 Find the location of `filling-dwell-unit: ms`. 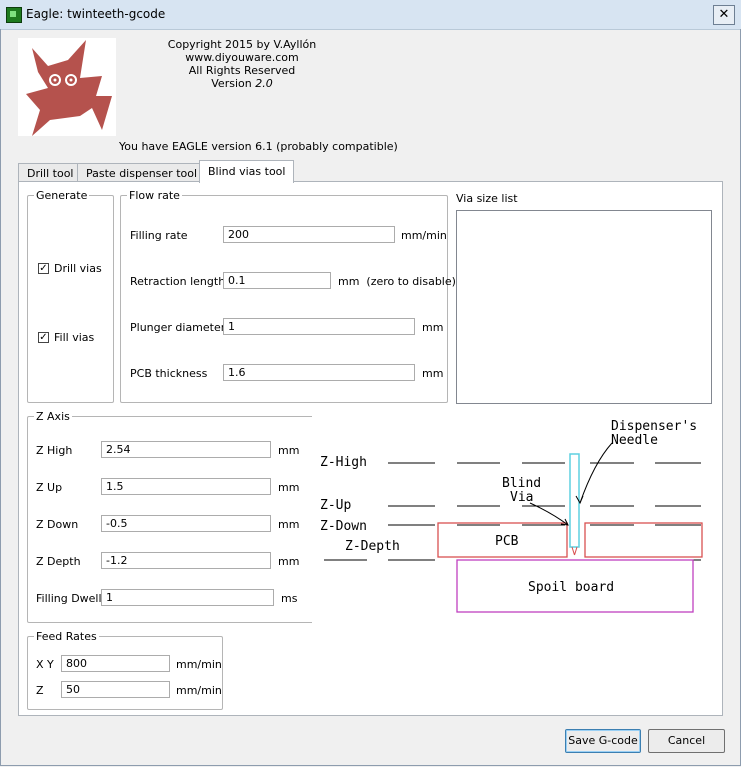

filling-dwell-unit: ms is located at coordinates (289, 598).